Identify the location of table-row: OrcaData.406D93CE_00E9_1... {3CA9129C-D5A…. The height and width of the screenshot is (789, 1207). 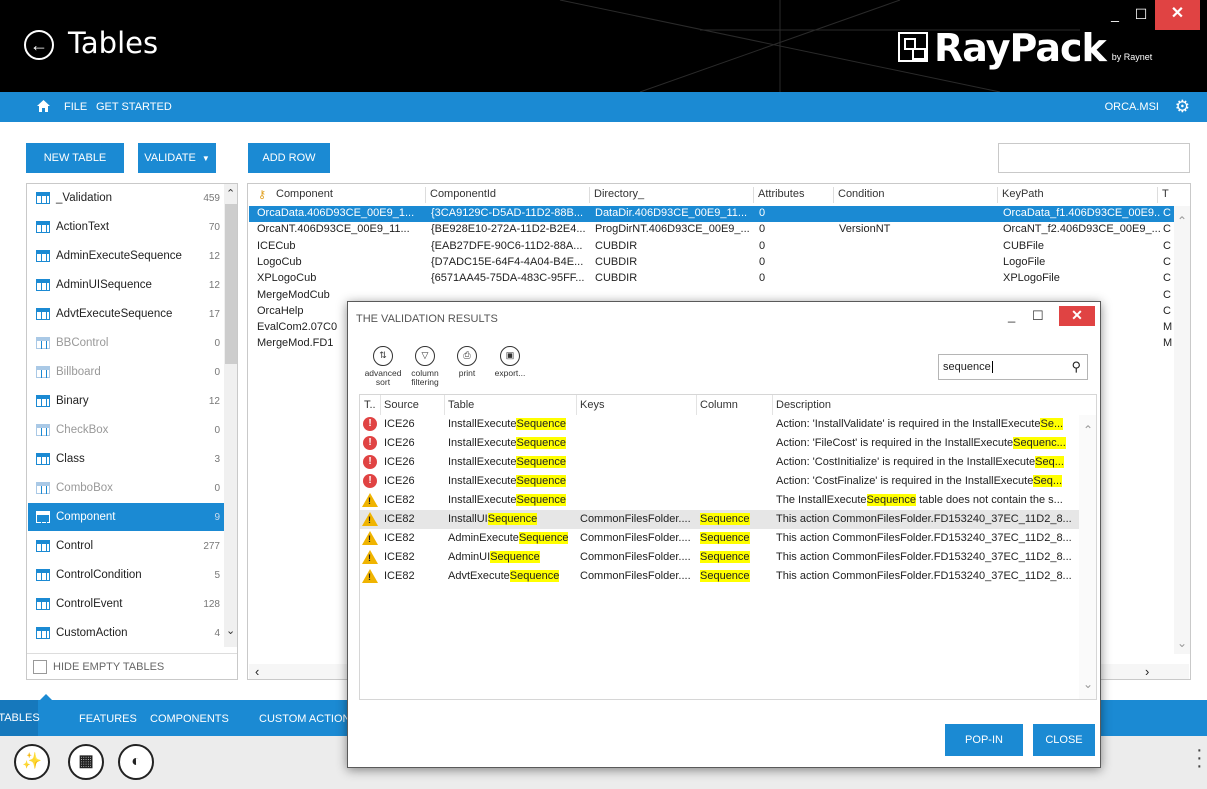
(711, 214).